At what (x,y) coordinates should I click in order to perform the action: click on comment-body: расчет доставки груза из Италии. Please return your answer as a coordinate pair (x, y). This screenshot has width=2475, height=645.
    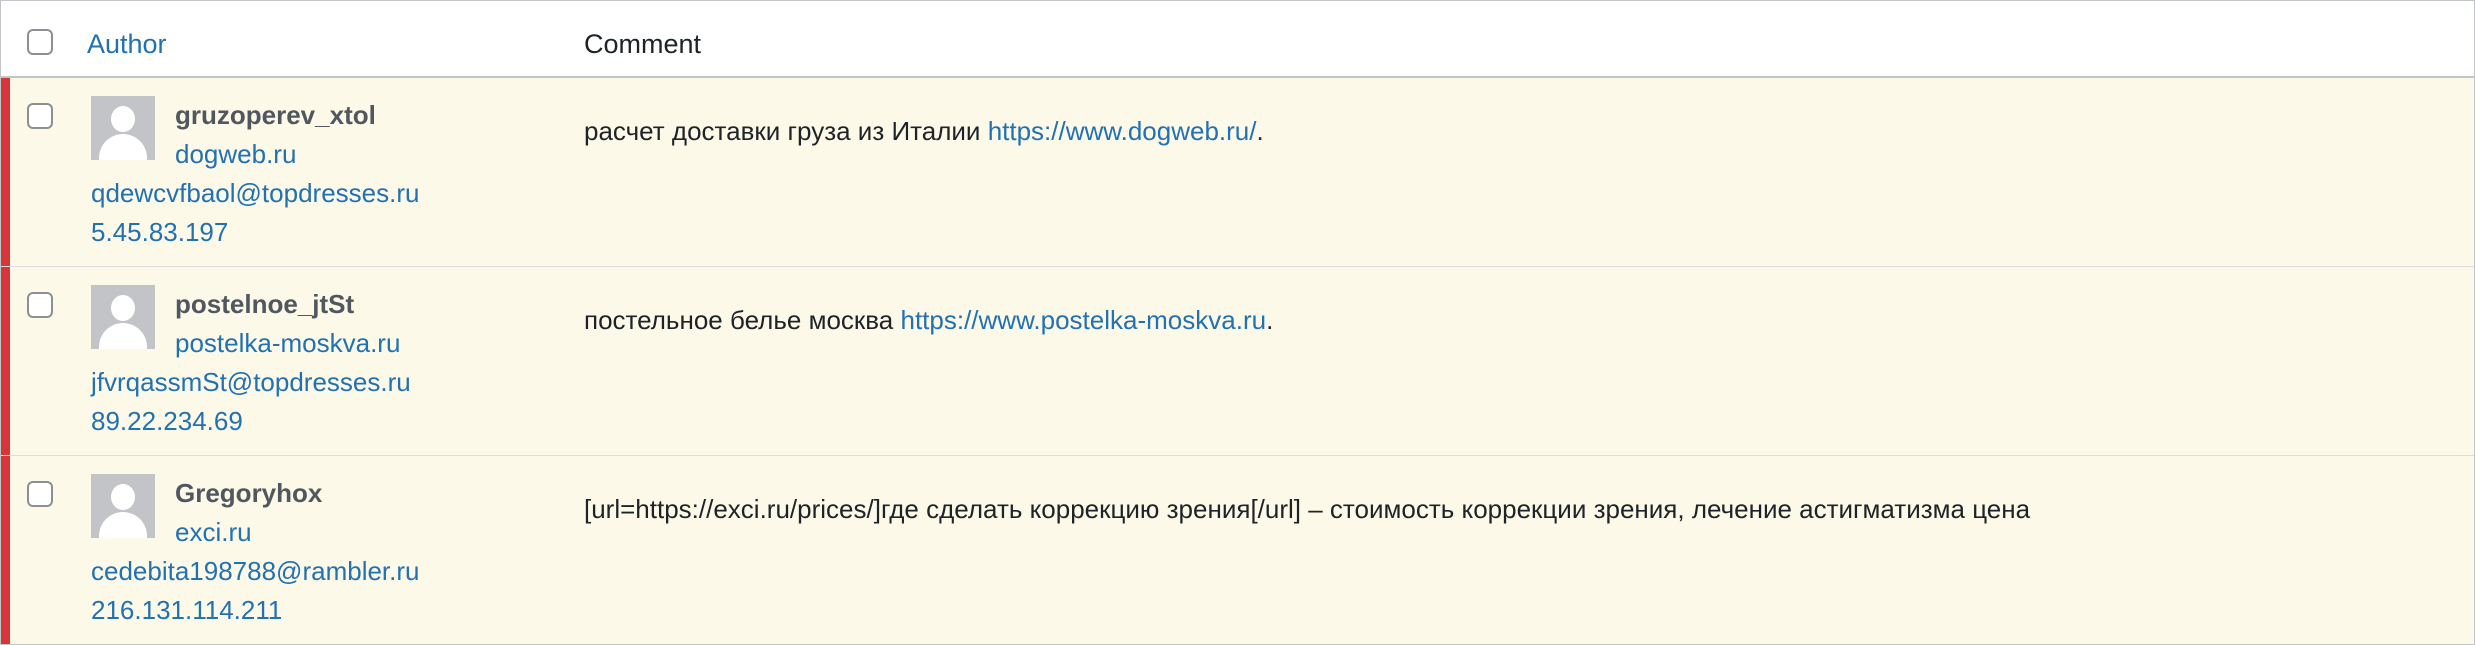
    Looking at the image, I should click on (786, 131).